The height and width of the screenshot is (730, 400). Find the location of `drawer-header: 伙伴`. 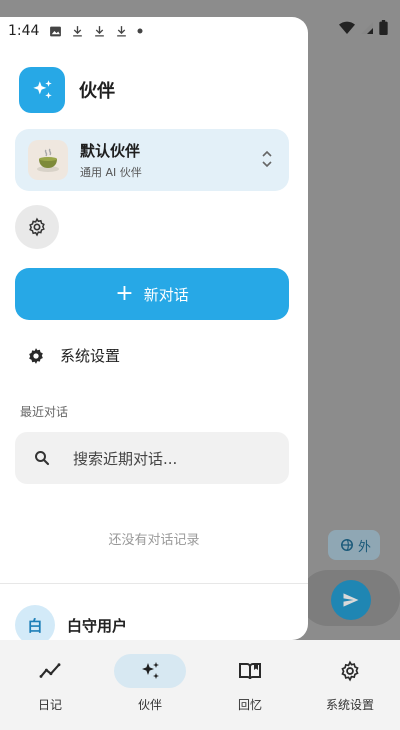

drawer-header: 伙伴 is located at coordinates (67, 90).